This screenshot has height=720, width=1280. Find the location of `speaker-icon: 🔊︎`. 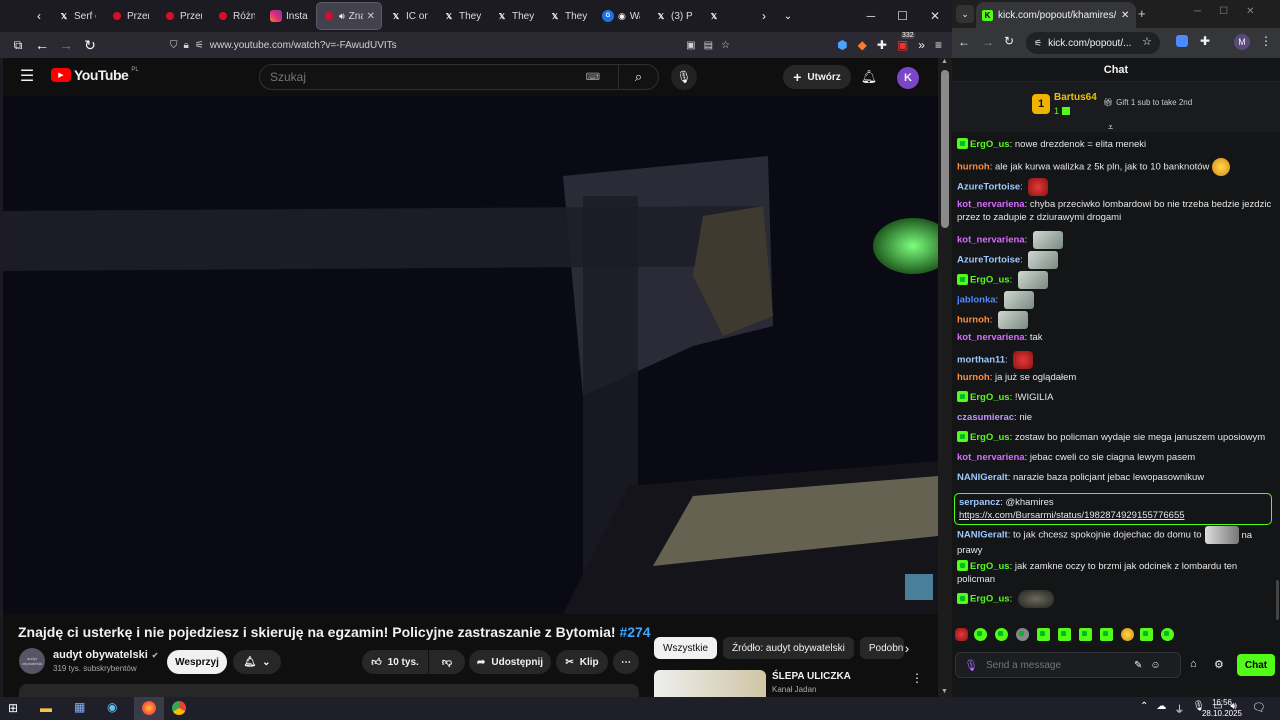

speaker-icon: 🔊︎ is located at coordinates (342, 16).